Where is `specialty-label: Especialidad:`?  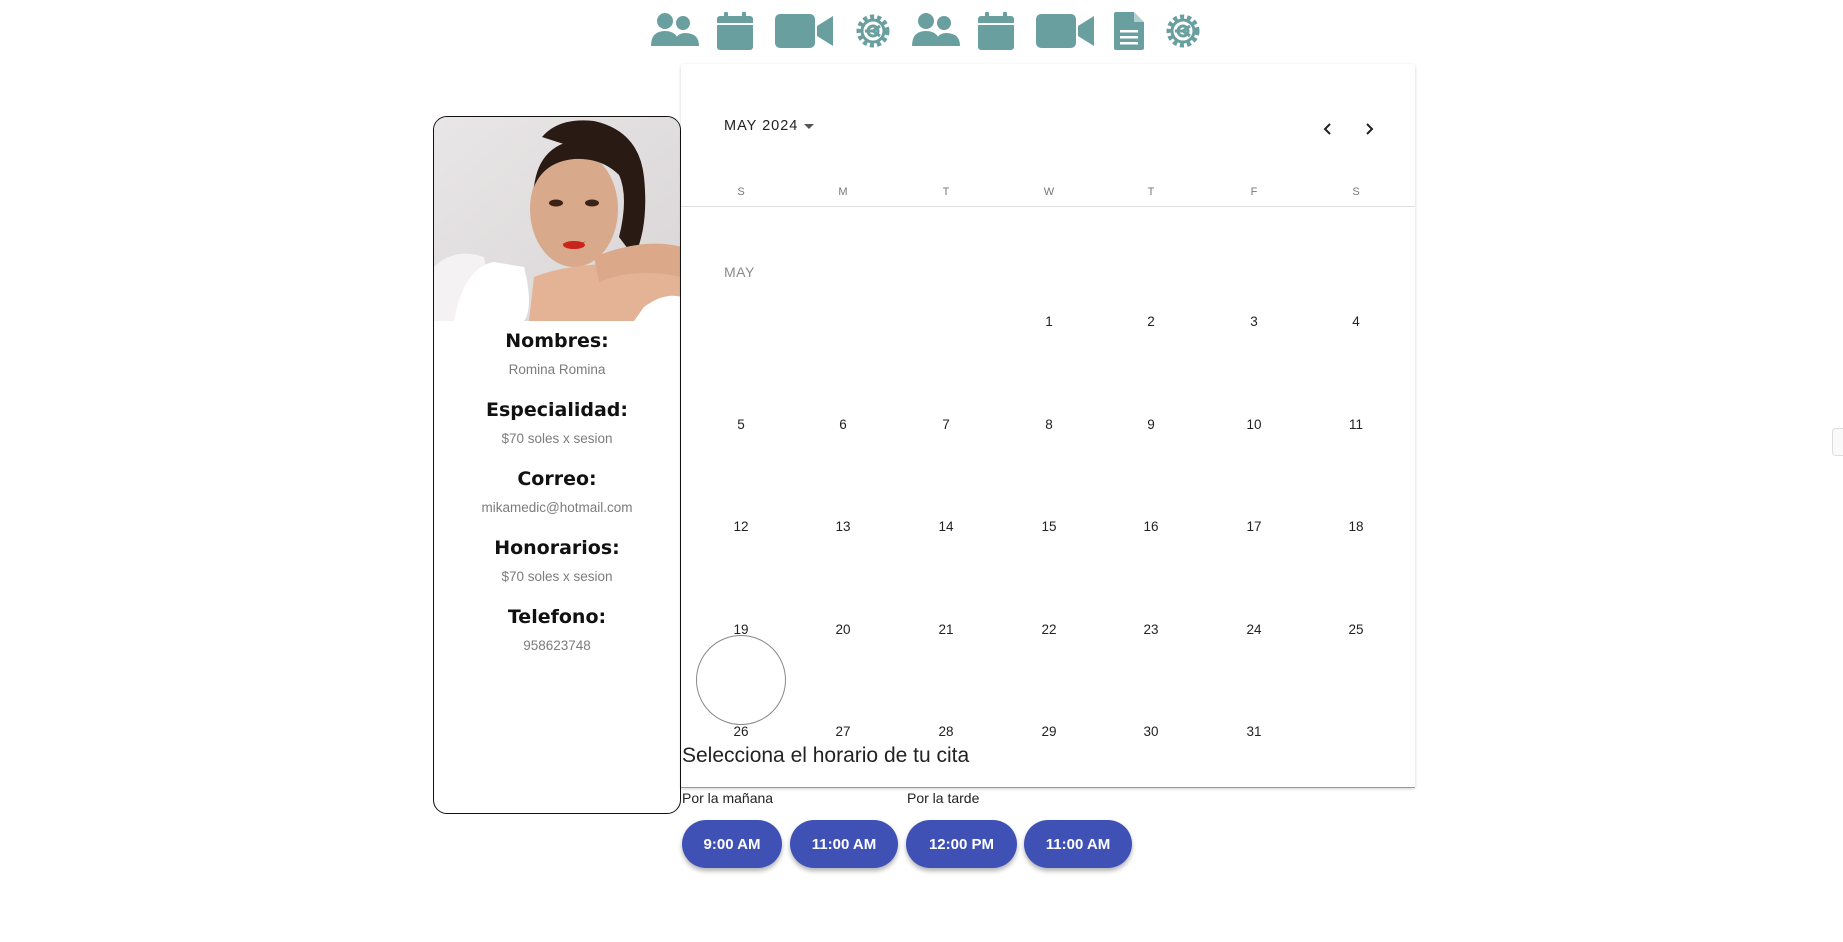
specialty-label: Especialidad: is located at coordinates (557, 410).